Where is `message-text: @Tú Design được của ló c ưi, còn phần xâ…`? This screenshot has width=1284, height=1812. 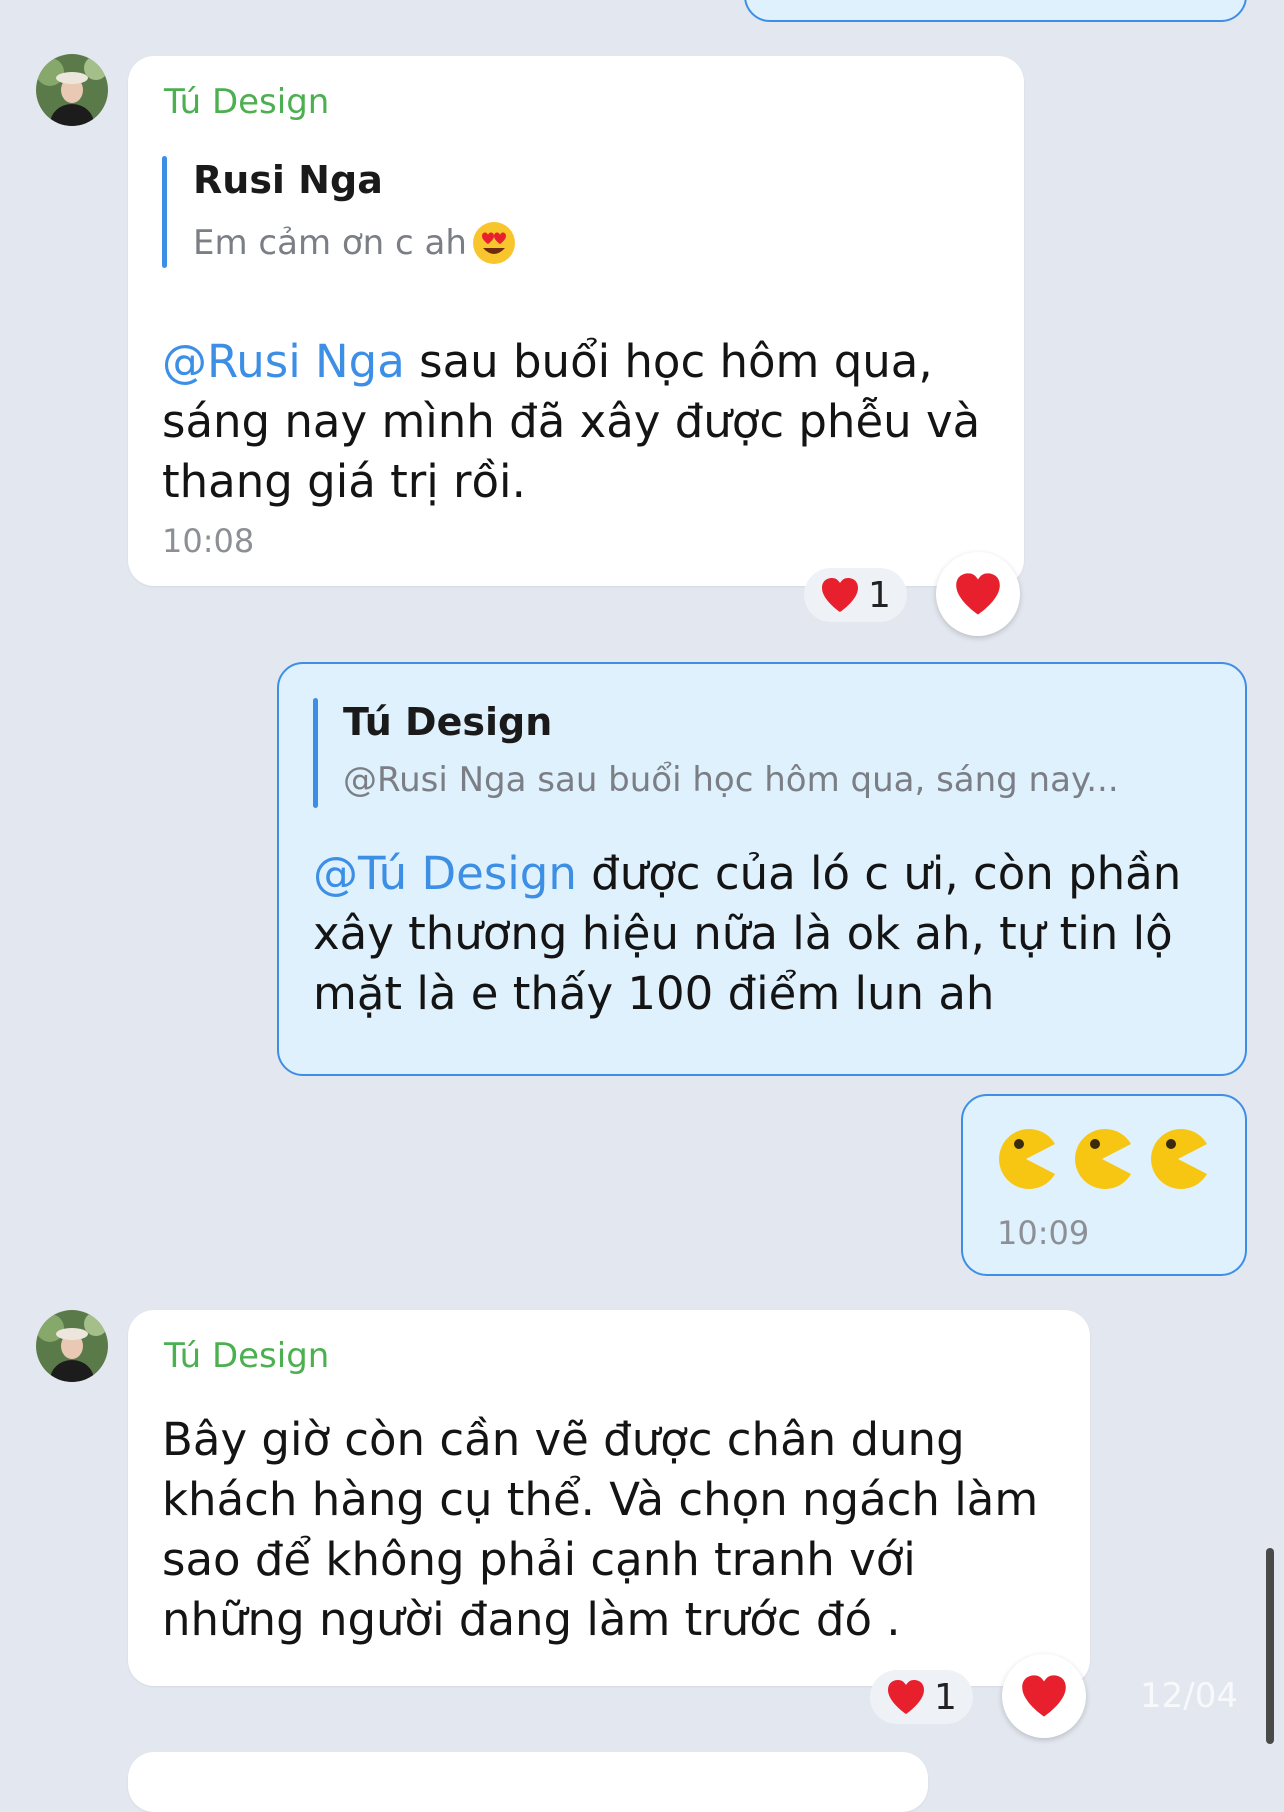 message-text: @Tú Design được của ló c ưi, còn phần xâ… is located at coordinates (747, 933).